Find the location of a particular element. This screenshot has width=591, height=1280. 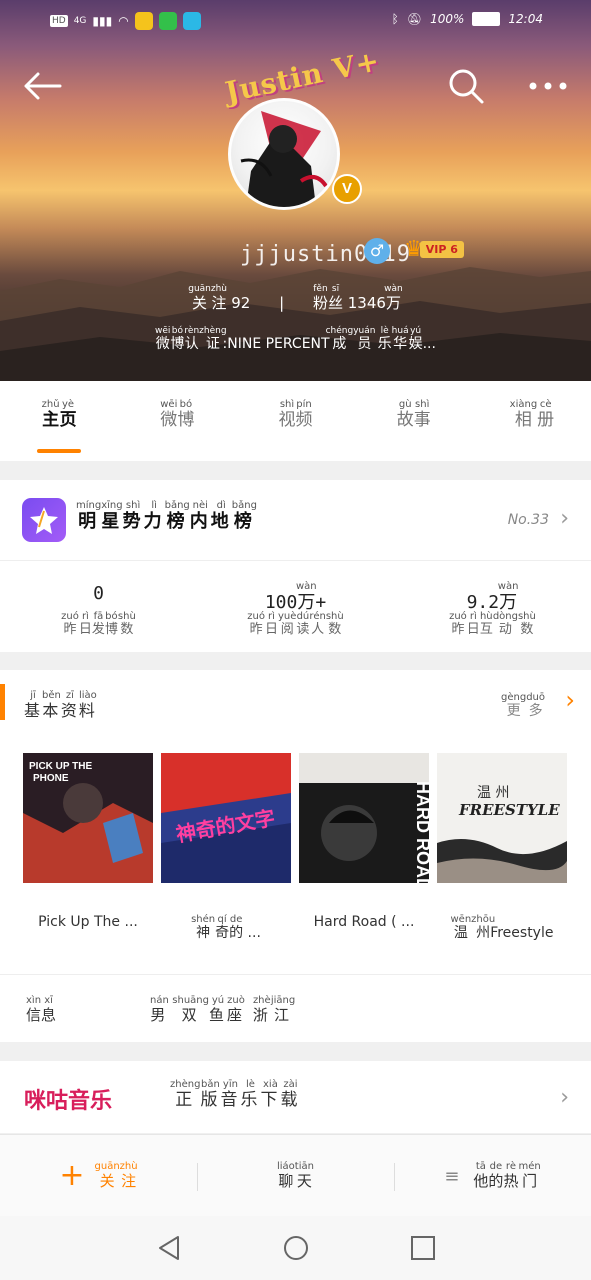

battery-percent: 100% is located at coordinates (447, 19).